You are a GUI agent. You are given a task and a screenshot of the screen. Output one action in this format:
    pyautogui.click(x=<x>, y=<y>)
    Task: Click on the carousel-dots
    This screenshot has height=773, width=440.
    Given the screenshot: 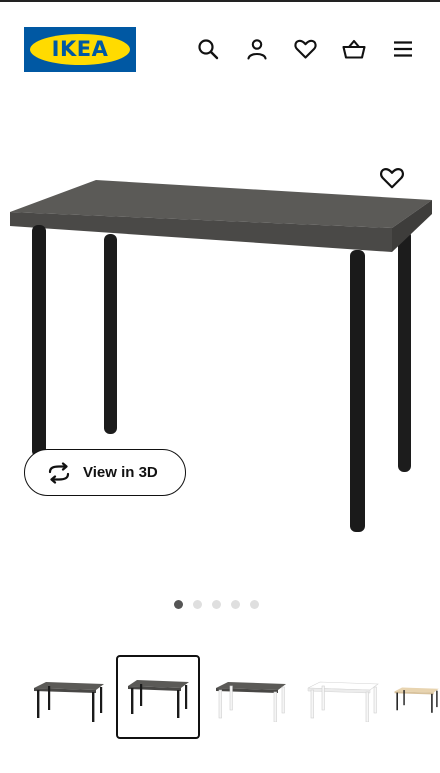 What is the action you would take?
    pyautogui.click(x=216, y=604)
    